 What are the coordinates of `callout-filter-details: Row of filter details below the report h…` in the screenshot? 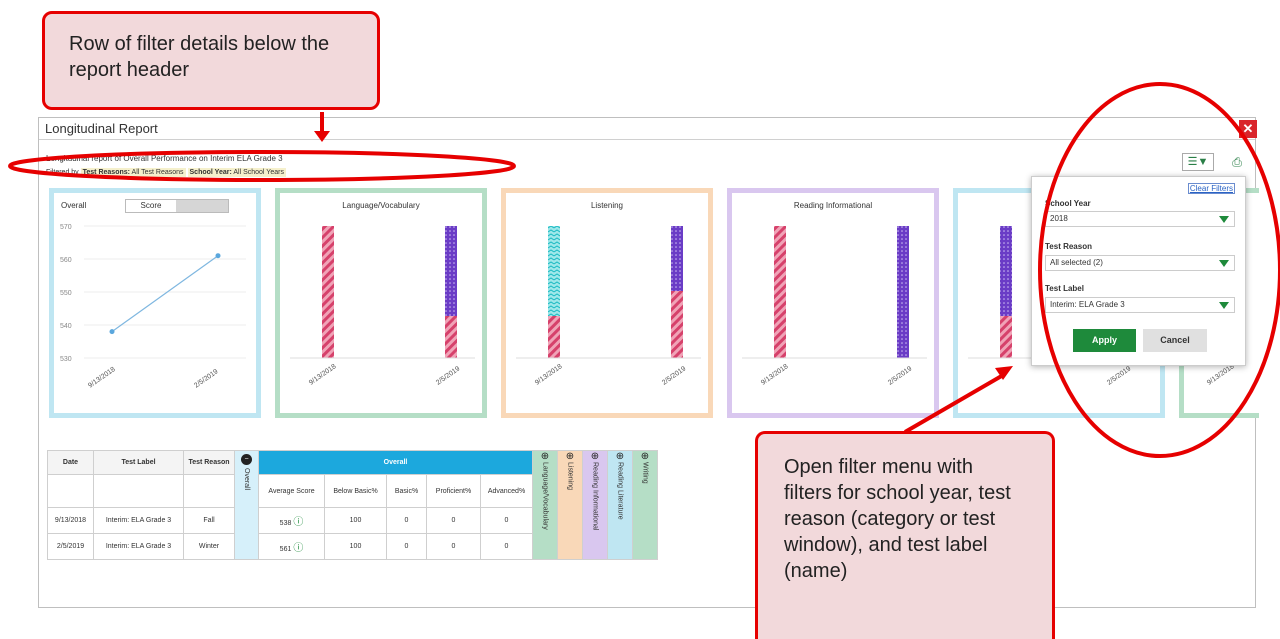 It's located at (211, 60).